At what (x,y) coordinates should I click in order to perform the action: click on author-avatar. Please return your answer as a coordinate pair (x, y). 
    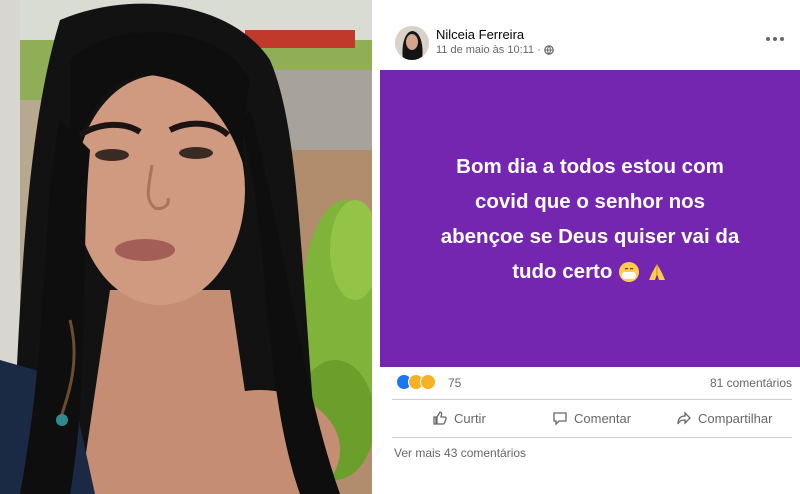
    Looking at the image, I should click on (412, 43).